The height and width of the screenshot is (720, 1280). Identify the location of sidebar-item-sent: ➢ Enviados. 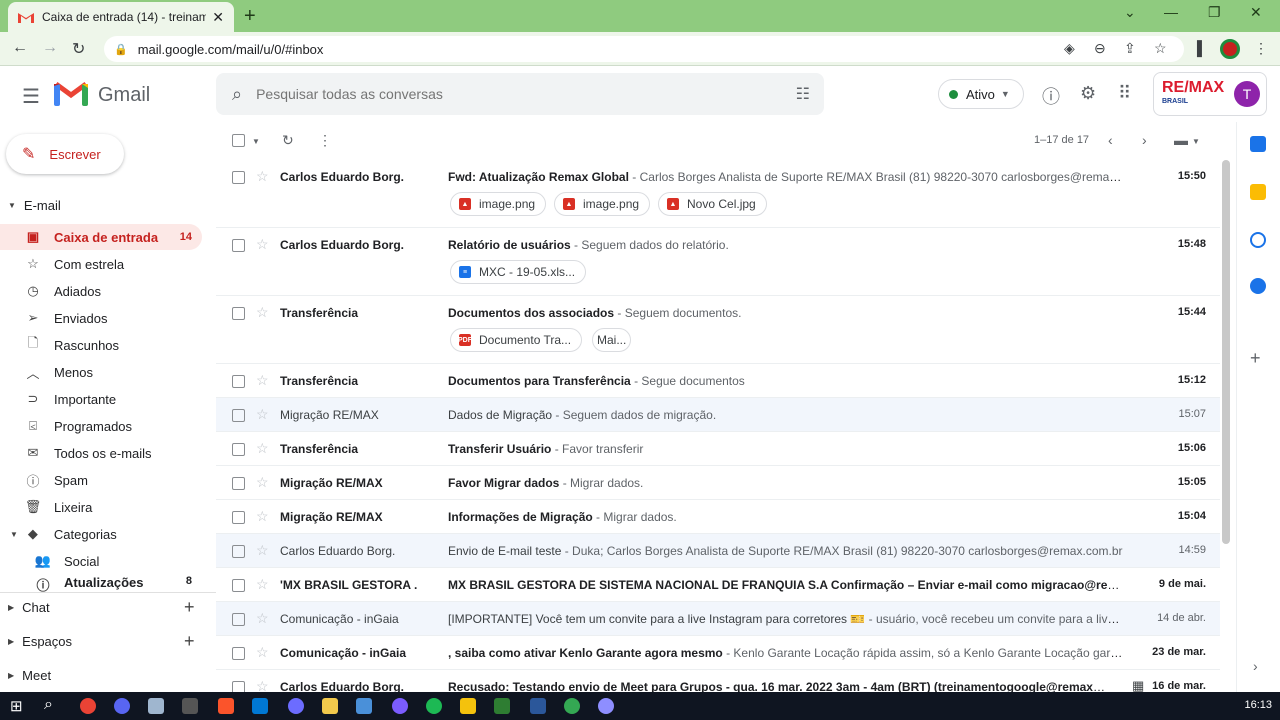
(101, 318).